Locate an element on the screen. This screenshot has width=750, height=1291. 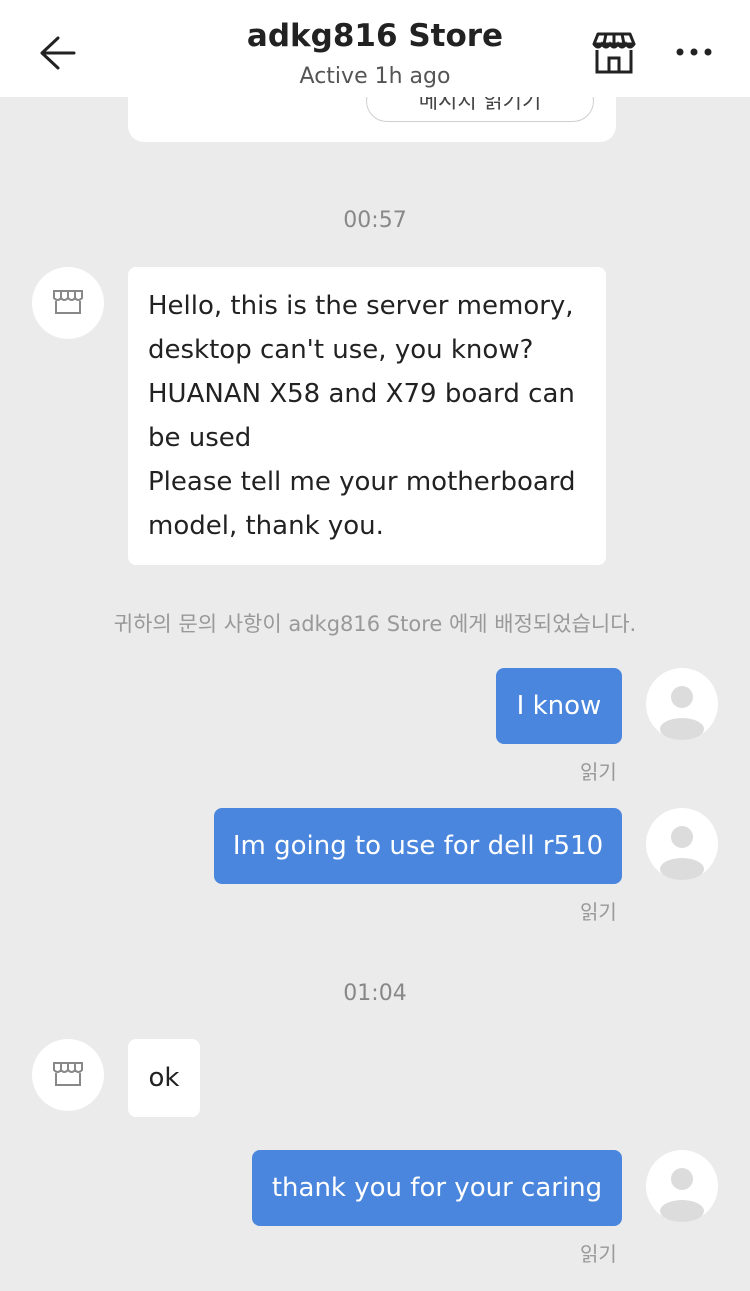
message-bubble-incoming: ok is located at coordinates (164, 1078).